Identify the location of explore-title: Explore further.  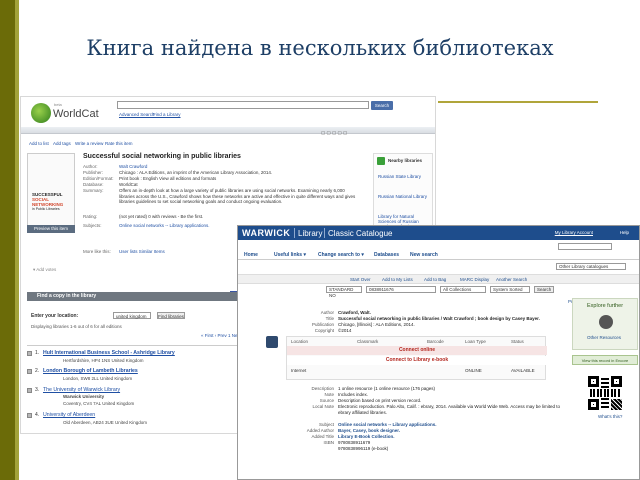
(605, 306).